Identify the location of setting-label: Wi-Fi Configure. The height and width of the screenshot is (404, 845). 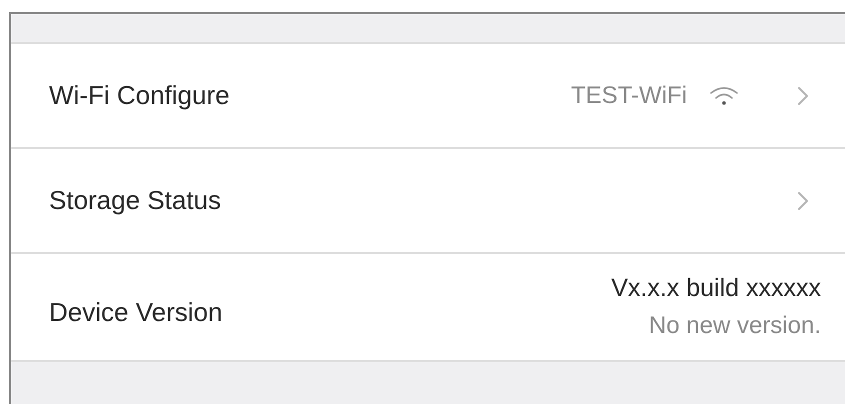
(139, 95).